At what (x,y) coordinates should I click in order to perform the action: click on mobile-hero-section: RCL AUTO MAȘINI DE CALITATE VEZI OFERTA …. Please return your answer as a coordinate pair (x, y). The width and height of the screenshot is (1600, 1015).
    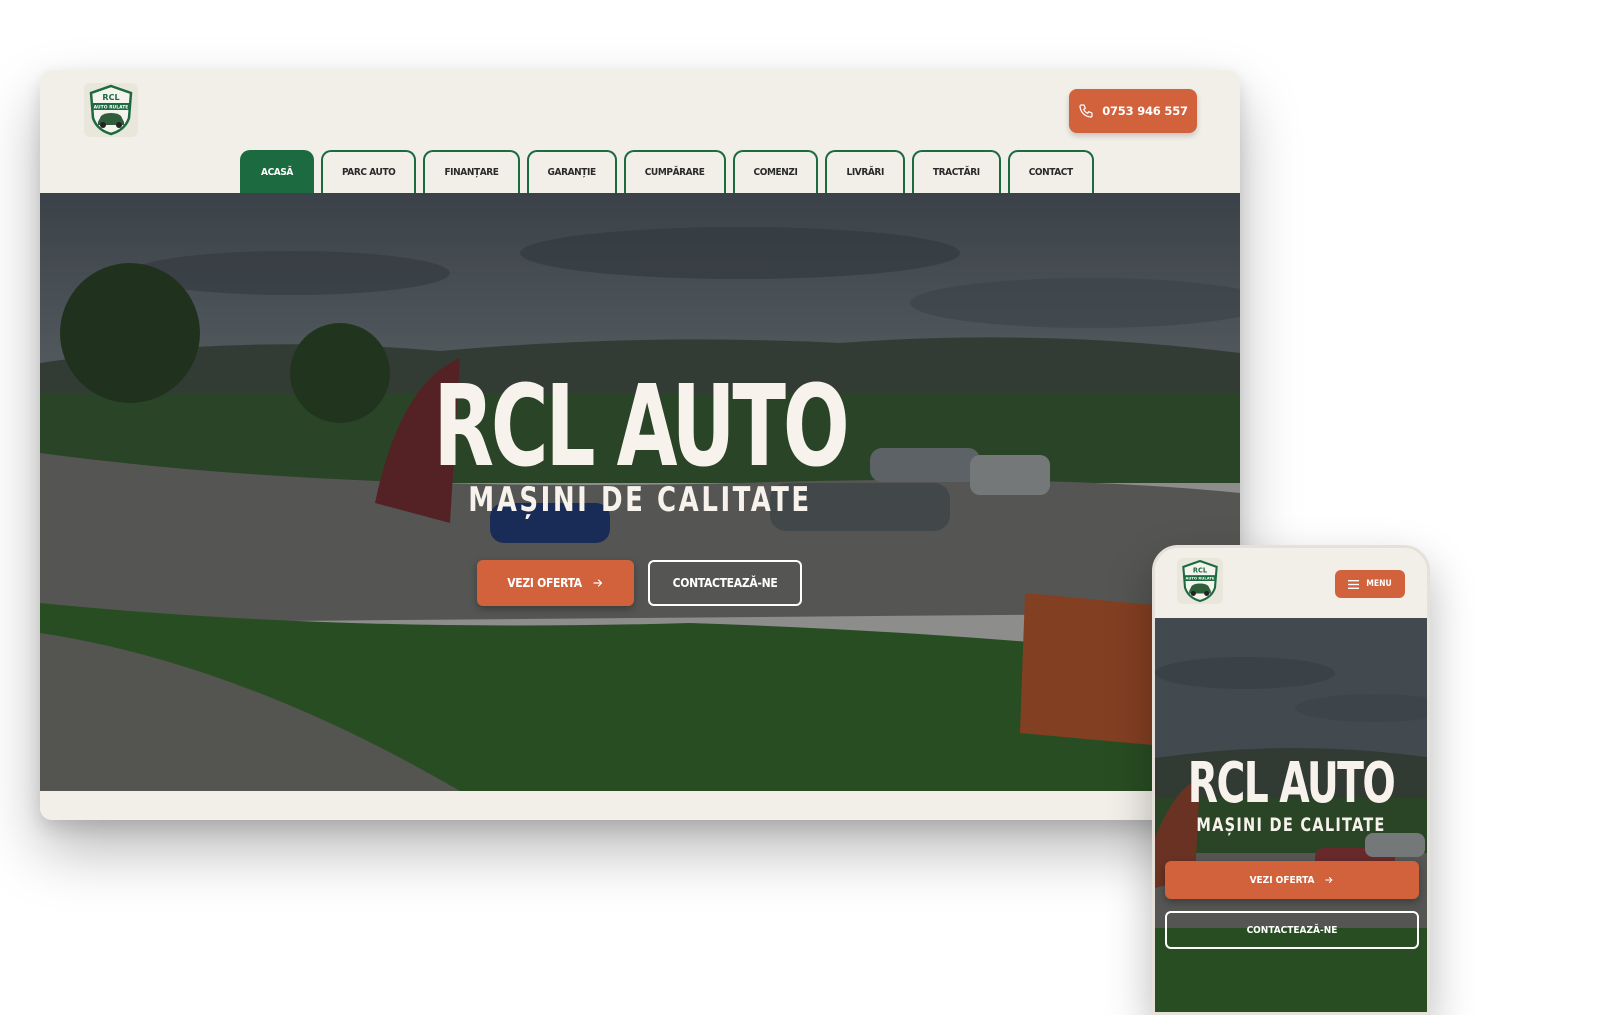
    Looking at the image, I should click on (1291, 815).